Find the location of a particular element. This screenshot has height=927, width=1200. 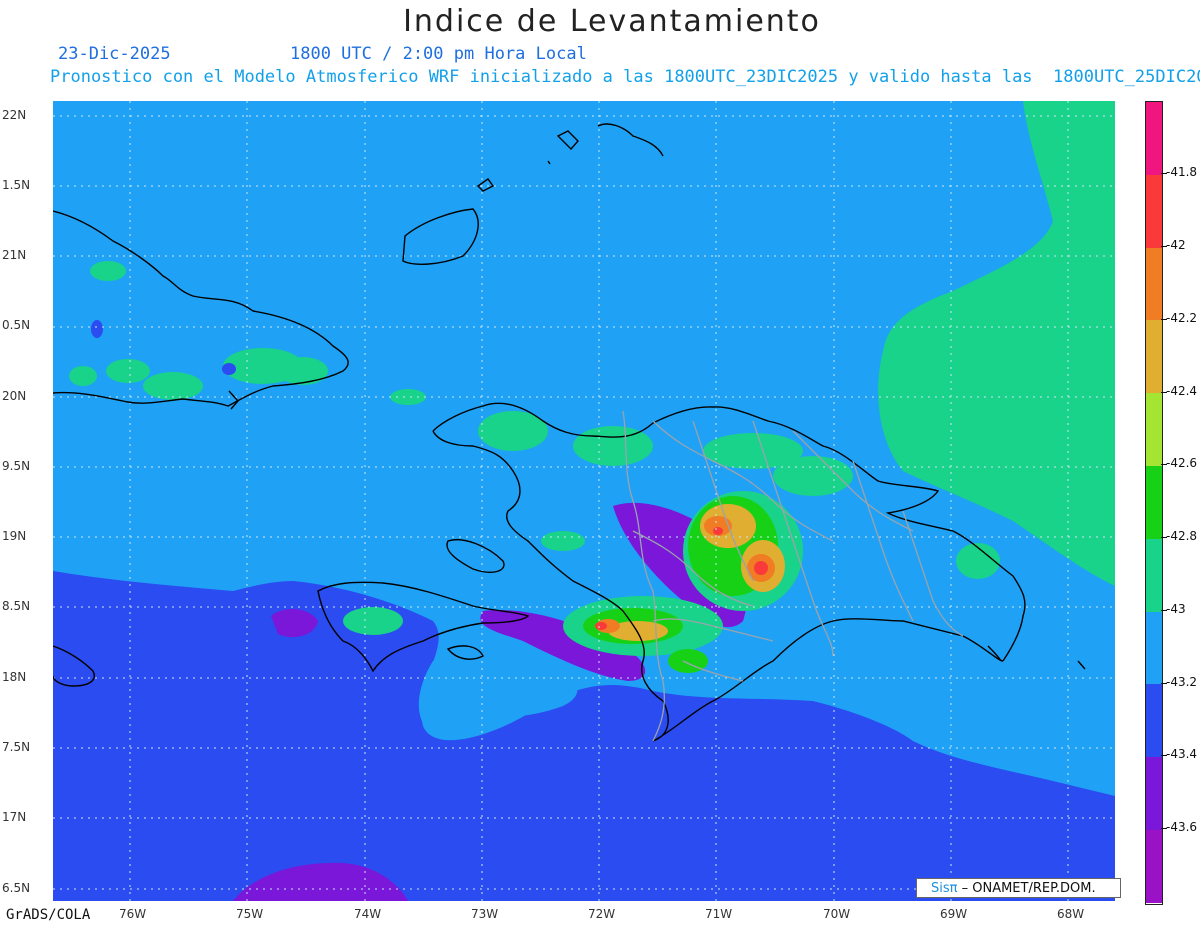

legend-label: -42 is located at coordinates (1176, 245).